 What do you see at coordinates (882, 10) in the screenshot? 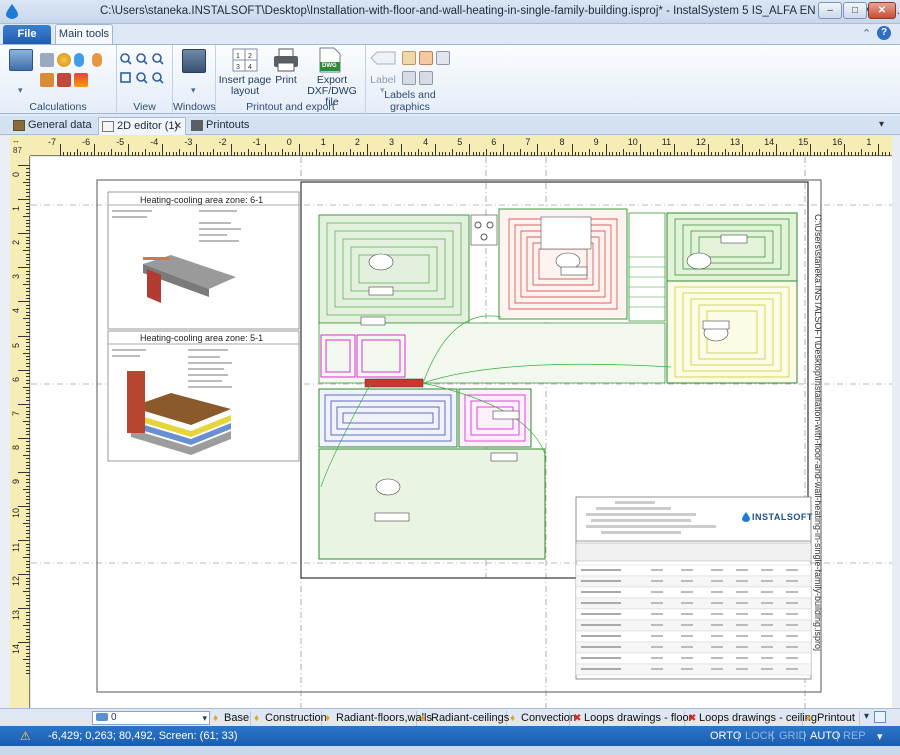
I see `close-button: ✕` at bounding box center [882, 10].